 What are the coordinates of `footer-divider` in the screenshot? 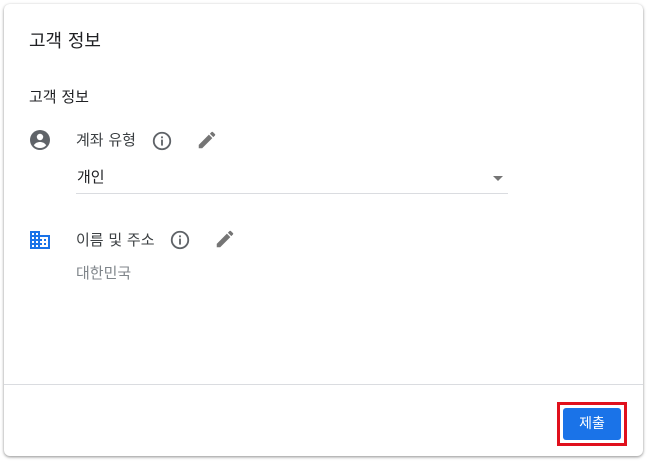 It's located at (323, 384).